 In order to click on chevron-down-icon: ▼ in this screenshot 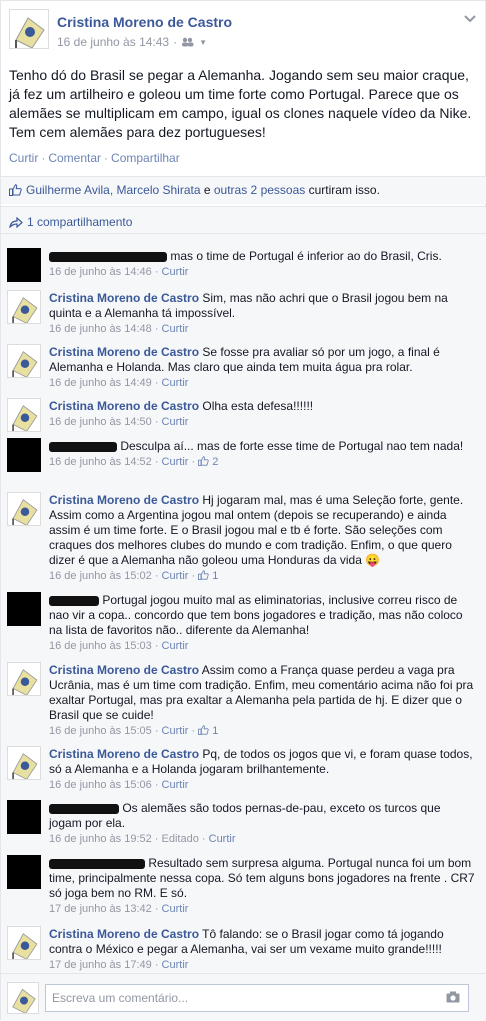, I will do `click(203, 42)`.